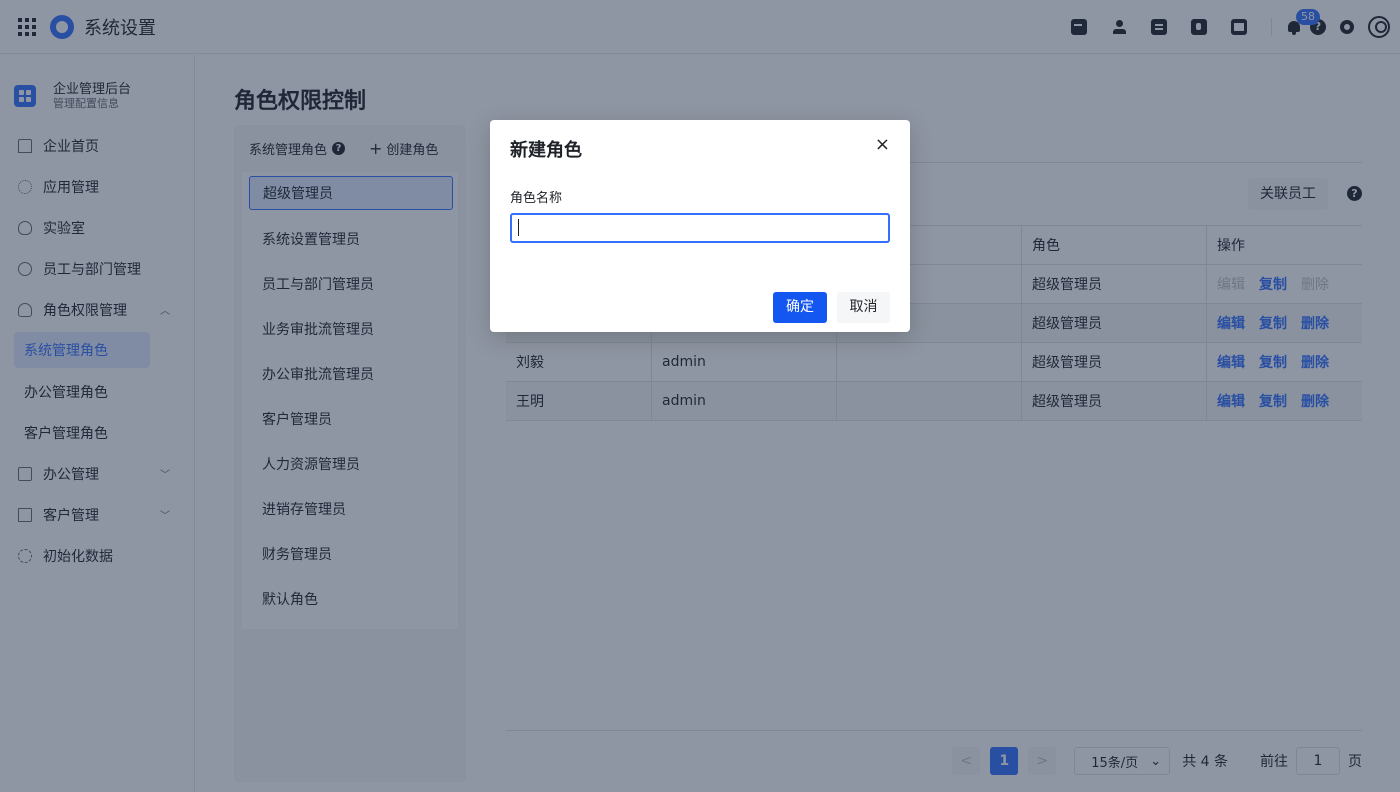  Describe the element at coordinates (863, 307) in the screenshot. I see `cancel-button: 取消` at that location.